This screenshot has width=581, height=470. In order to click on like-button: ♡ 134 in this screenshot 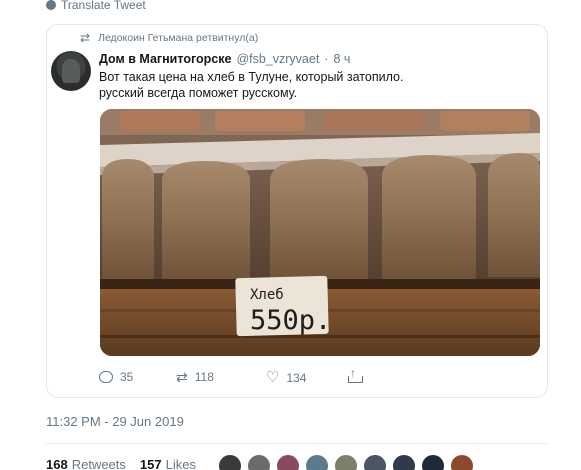, I will do `click(286, 377)`.